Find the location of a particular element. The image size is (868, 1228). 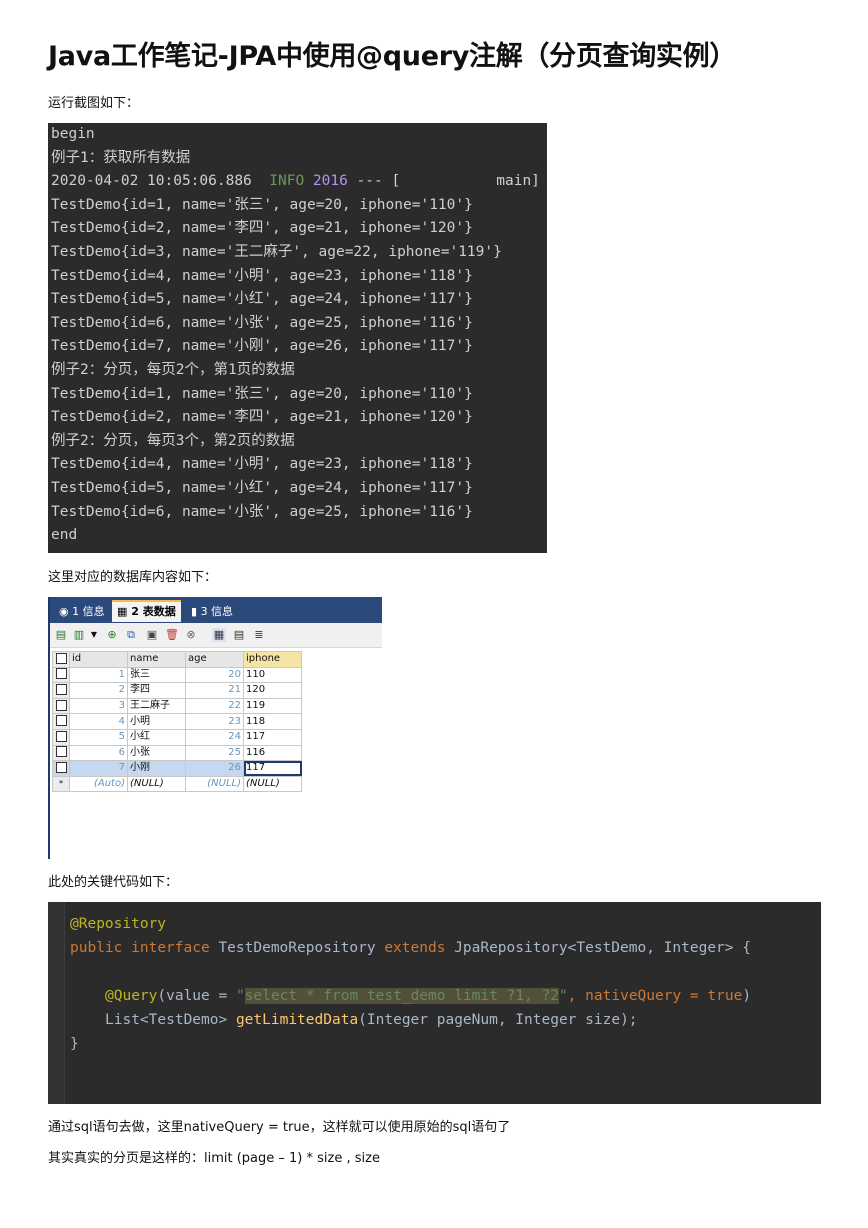

table-icon: ▦ is located at coordinates (124, 611).